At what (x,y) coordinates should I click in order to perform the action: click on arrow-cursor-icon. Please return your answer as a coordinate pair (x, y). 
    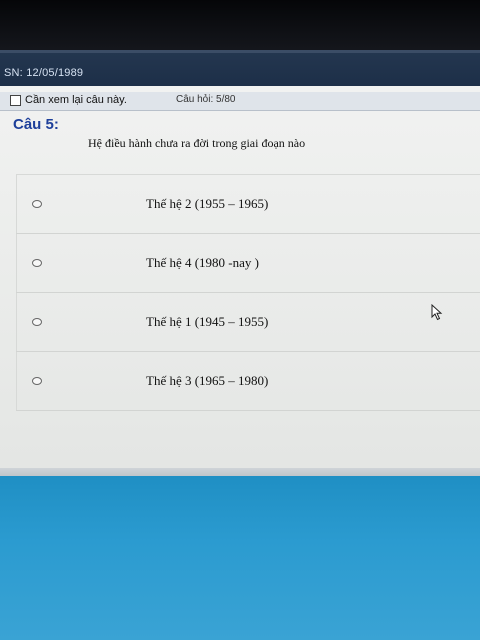
    Looking at the image, I should click on (437, 312).